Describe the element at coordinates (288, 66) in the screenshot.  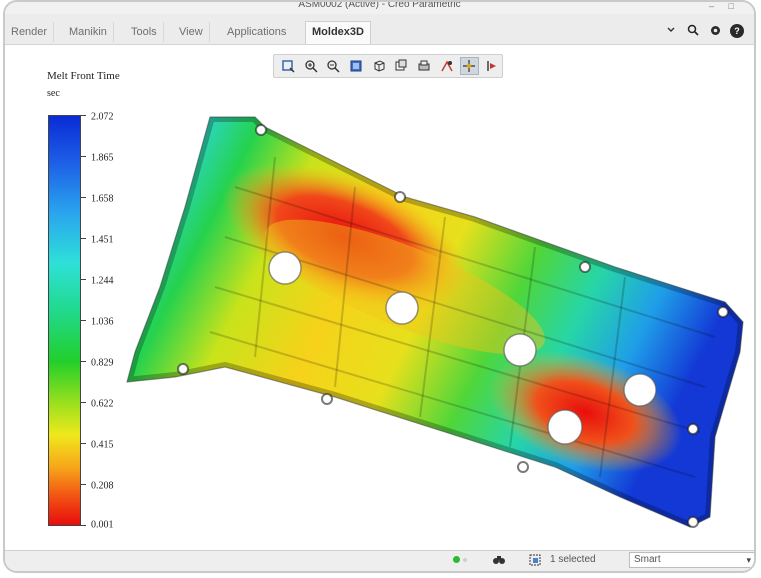
I see `refit-icon` at that location.